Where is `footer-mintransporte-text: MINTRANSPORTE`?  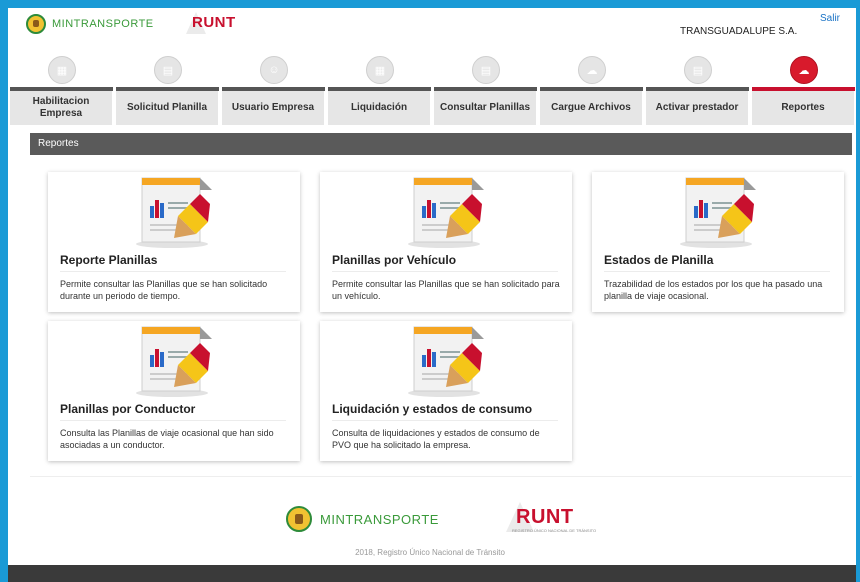 footer-mintransporte-text: MINTRANSPORTE is located at coordinates (379, 519).